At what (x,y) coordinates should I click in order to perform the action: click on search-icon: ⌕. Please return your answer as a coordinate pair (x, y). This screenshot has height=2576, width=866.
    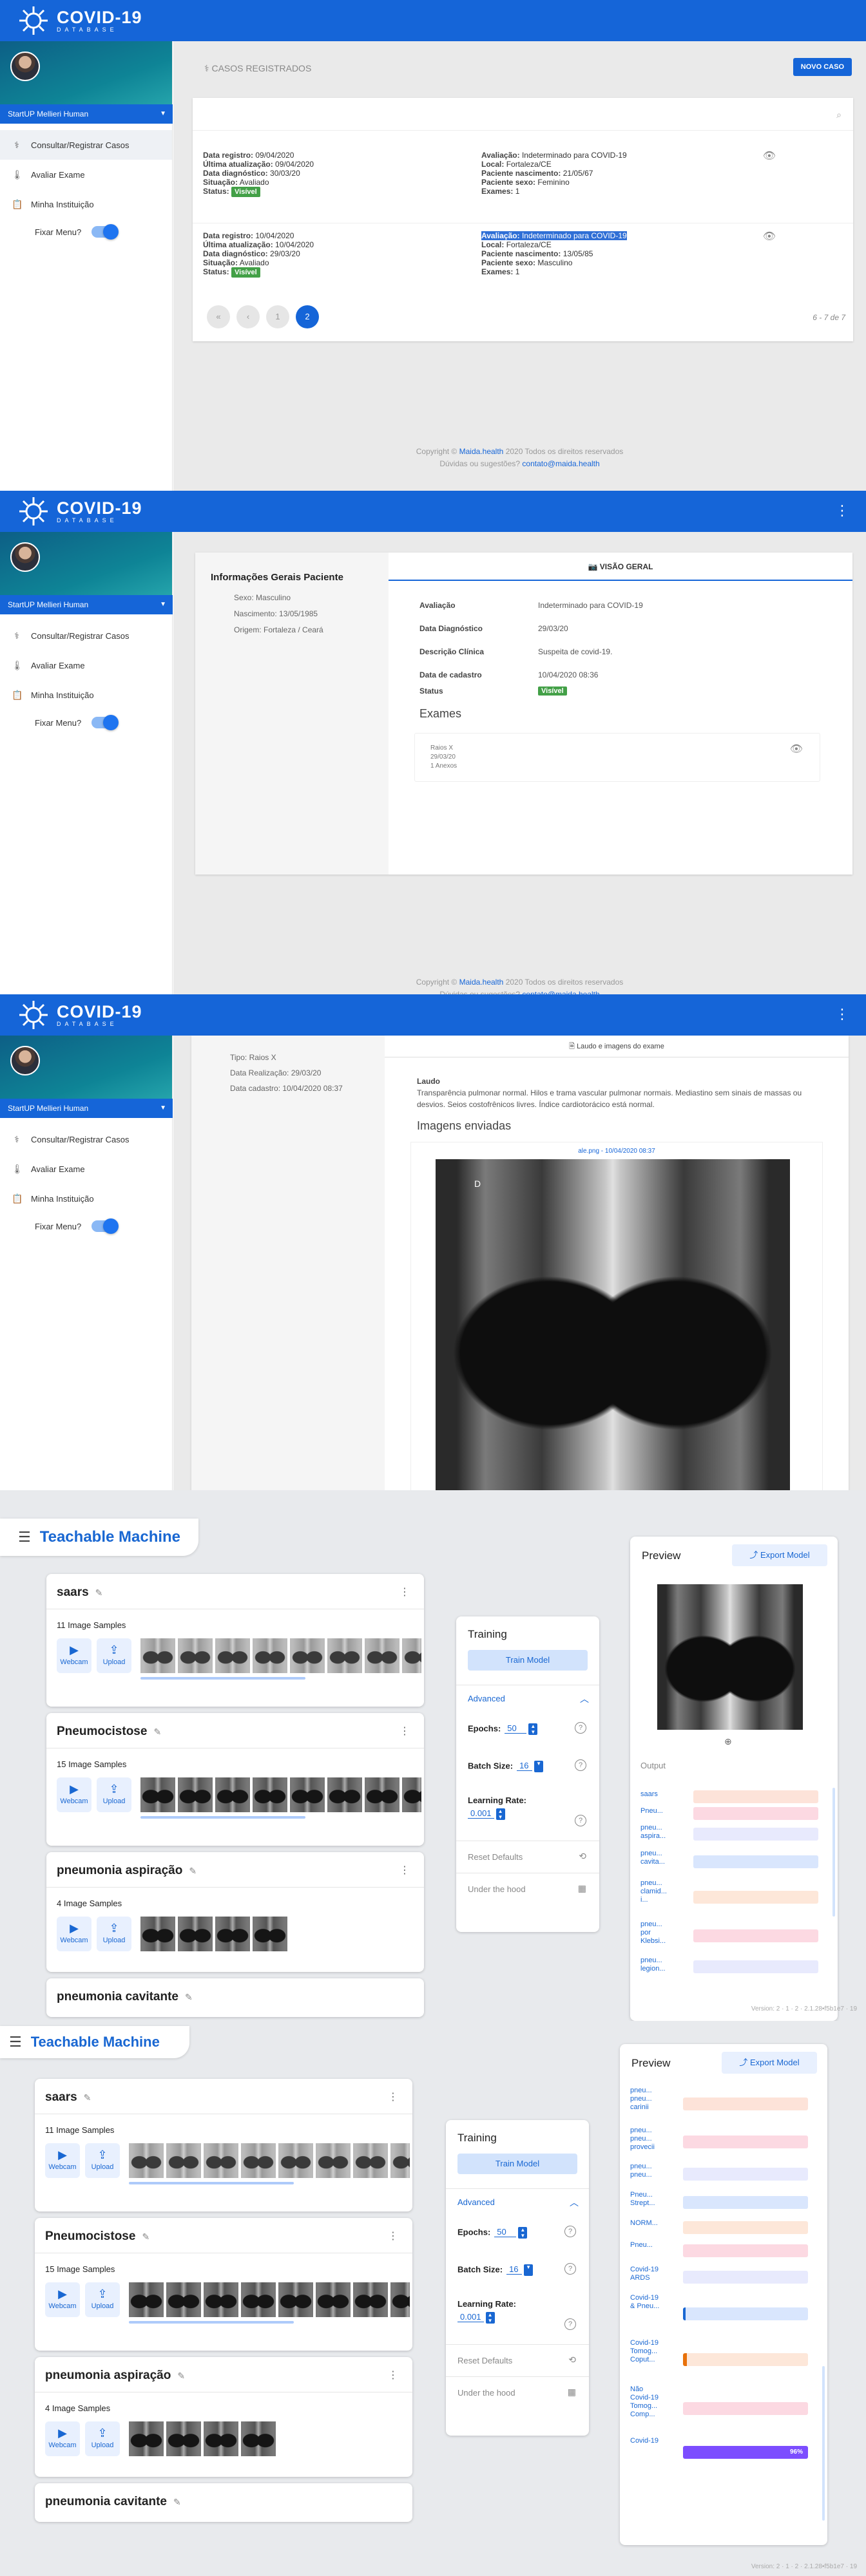
    Looking at the image, I should click on (839, 115).